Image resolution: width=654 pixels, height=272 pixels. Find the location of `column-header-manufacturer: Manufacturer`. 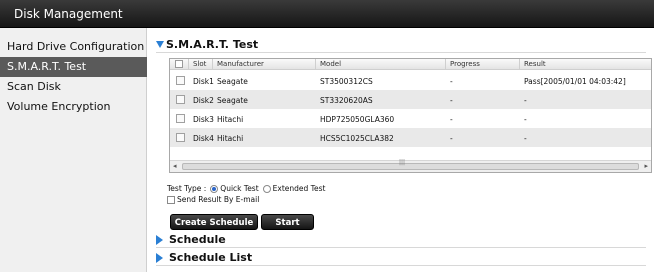

column-header-manufacturer: Manufacturer is located at coordinates (240, 64).